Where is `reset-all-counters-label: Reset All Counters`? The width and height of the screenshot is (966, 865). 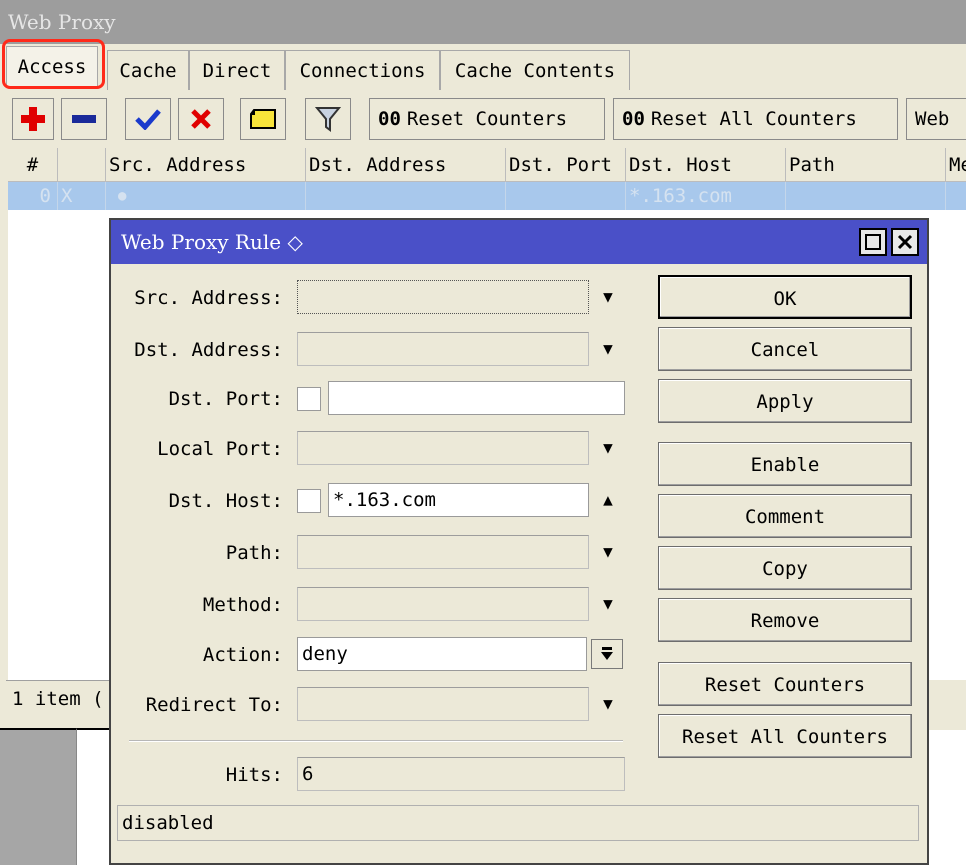 reset-all-counters-label: Reset All Counters is located at coordinates (753, 119).